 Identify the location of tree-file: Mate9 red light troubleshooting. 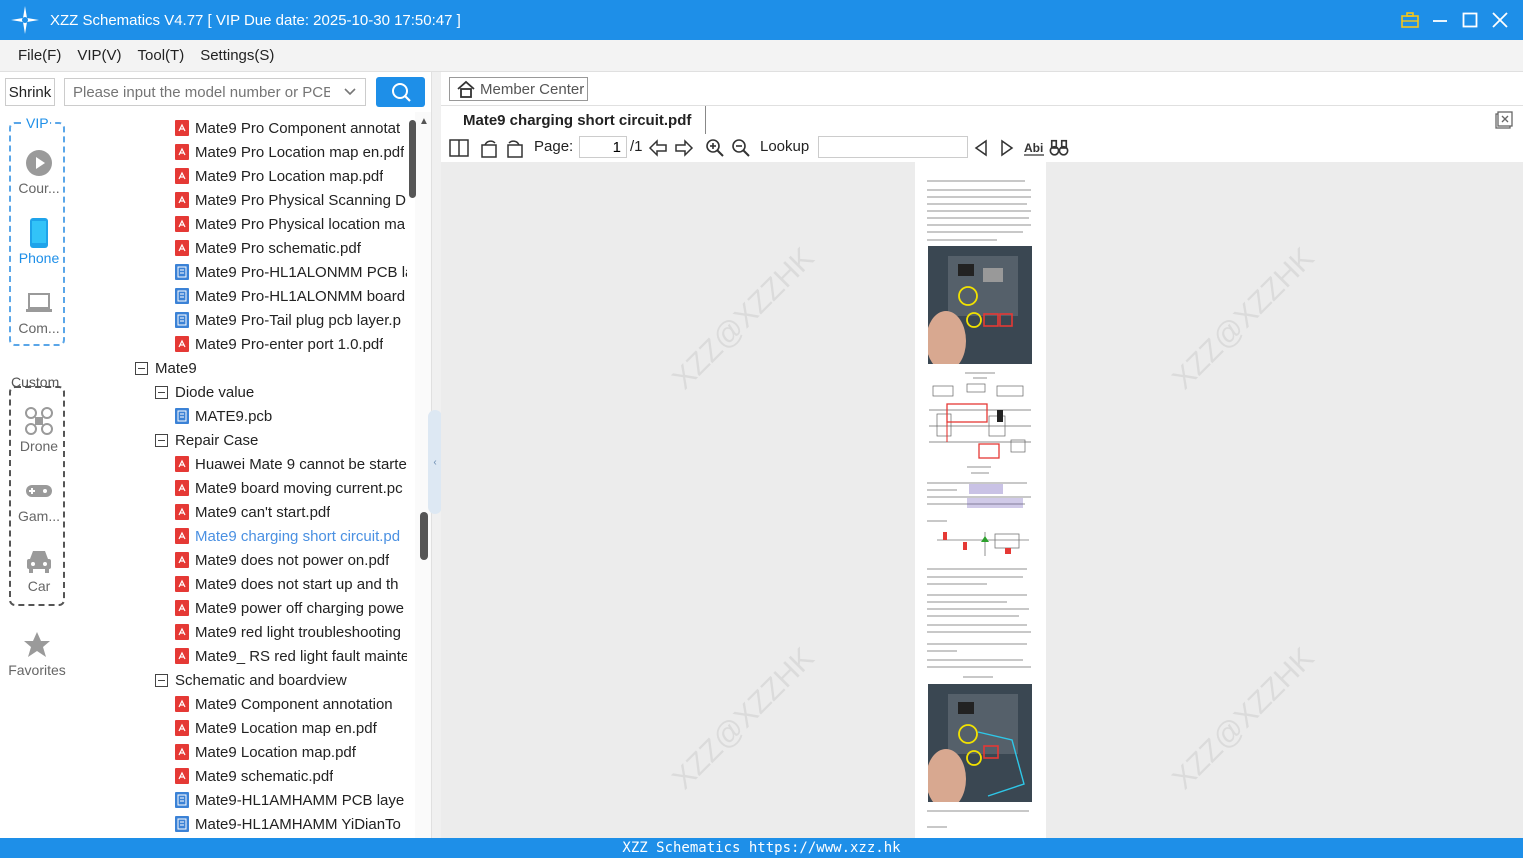
(291, 632).